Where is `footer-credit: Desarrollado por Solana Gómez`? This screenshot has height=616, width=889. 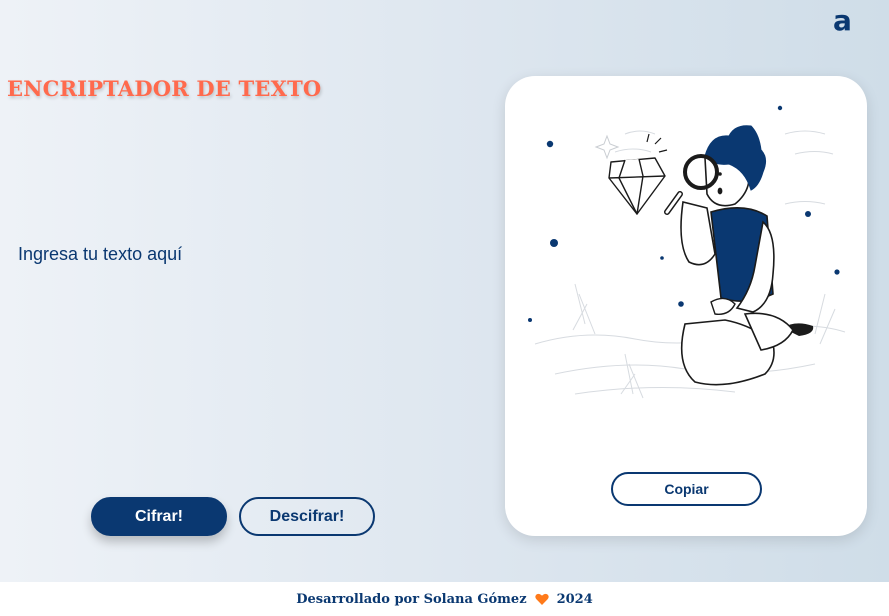
footer-credit: Desarrollado por Solana Gómez is located at coordinates (411, 599).